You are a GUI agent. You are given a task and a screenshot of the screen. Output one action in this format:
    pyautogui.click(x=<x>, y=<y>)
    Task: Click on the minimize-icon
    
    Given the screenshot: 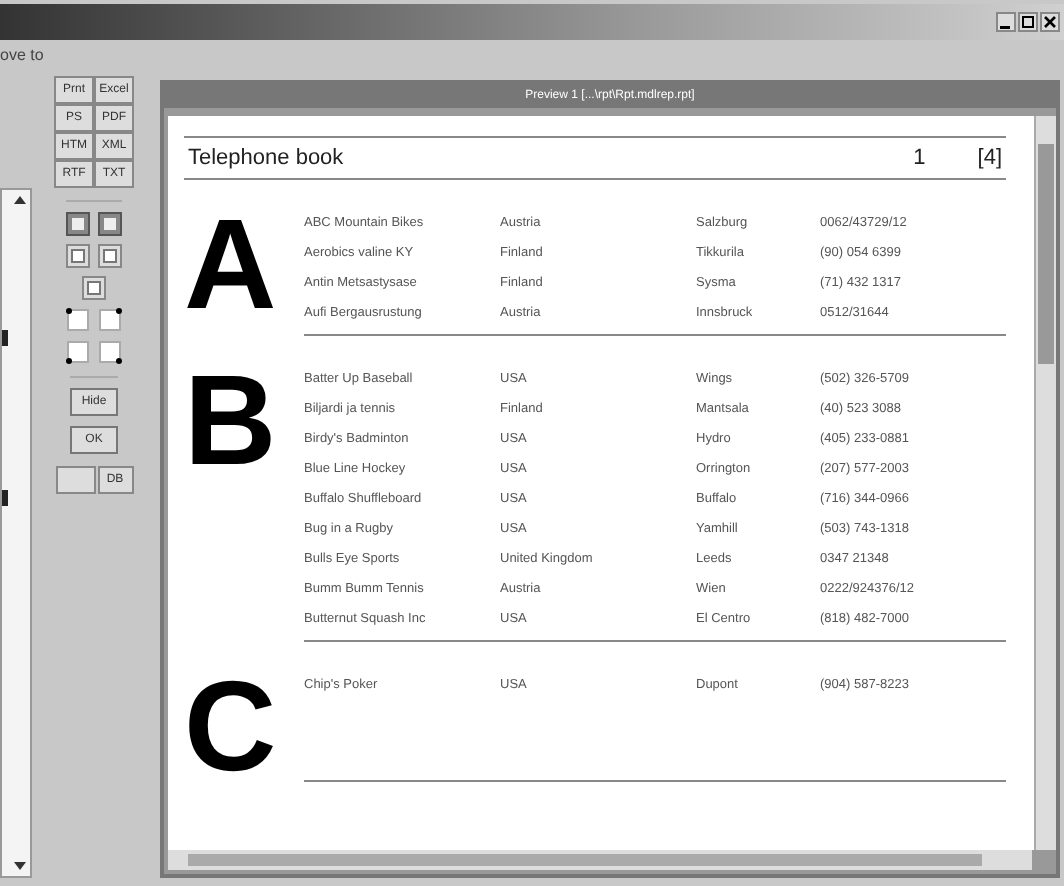 What is the action you would take?
    pyautogui.click(x=1006, y=22)
    